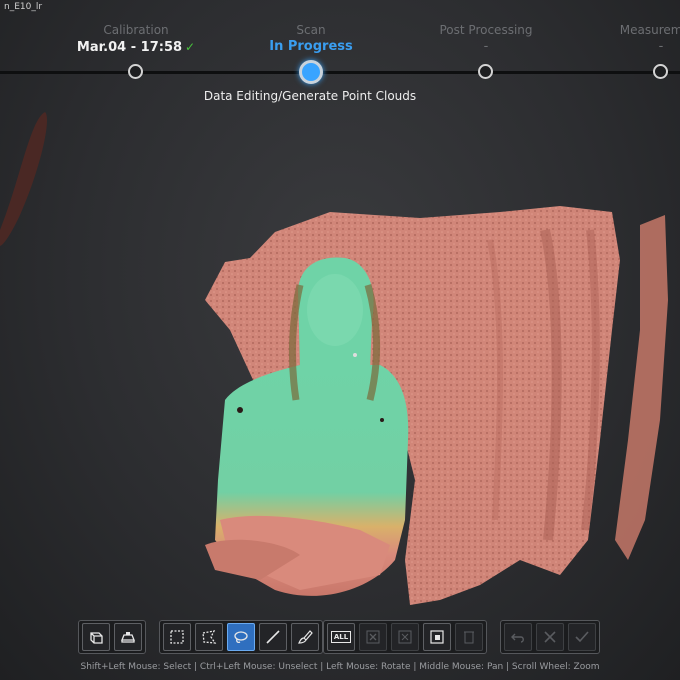  I want to click on line-select-button, so click(273, 637).